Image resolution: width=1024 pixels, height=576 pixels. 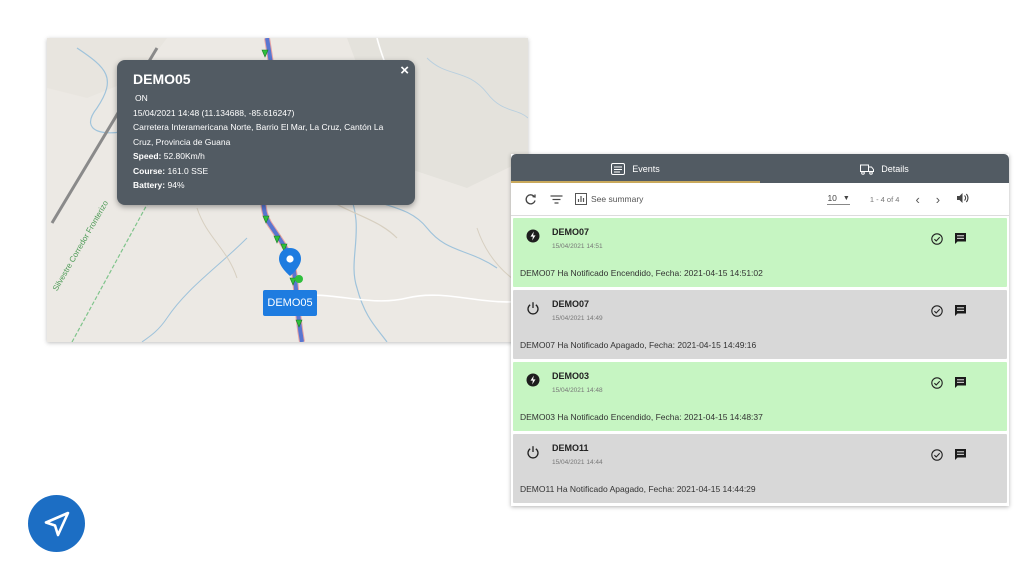 What do you see at coordinates (266, 171) in the screenshot?
I see `popup-course: Course: 161.0 SSE` at bounding box center [266, 171].